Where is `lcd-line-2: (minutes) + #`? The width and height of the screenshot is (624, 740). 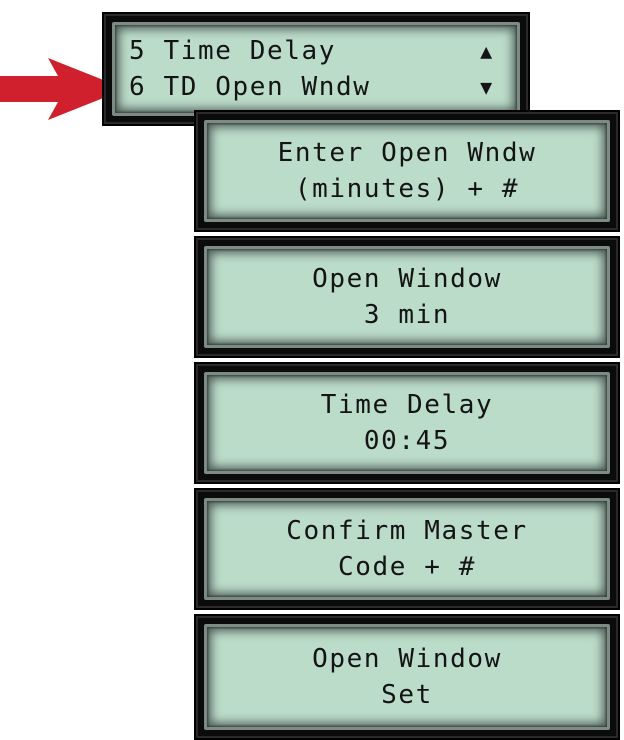
lcd-line-2: (minutes) + # is located at coordinates (407, 189).